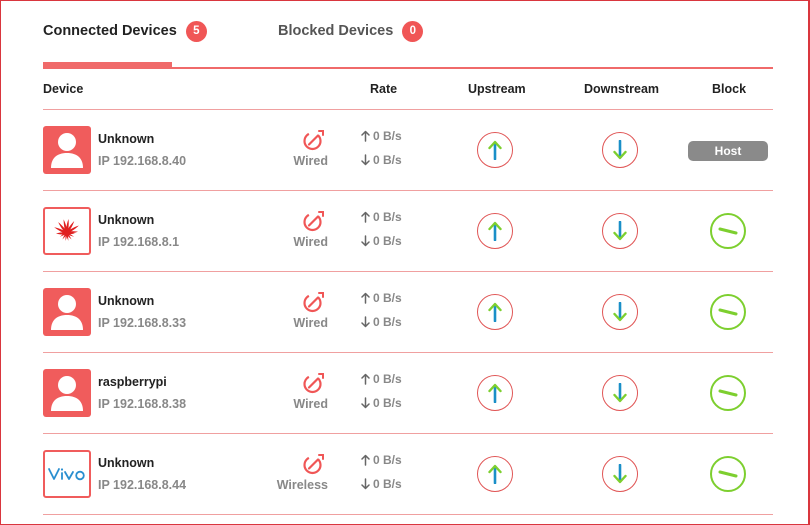  I want to click on device-ip: IP 192.168.8.1, so click(139, 242).